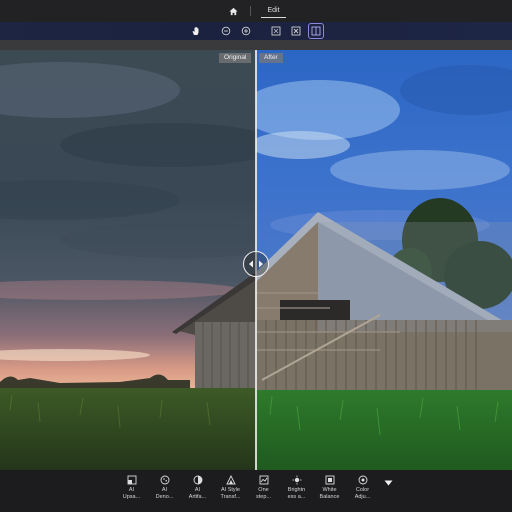 The image size is (512, 512). Describe the element at coordinates (132, 480) in the screenshot. I see `upscale-icon` at that location.